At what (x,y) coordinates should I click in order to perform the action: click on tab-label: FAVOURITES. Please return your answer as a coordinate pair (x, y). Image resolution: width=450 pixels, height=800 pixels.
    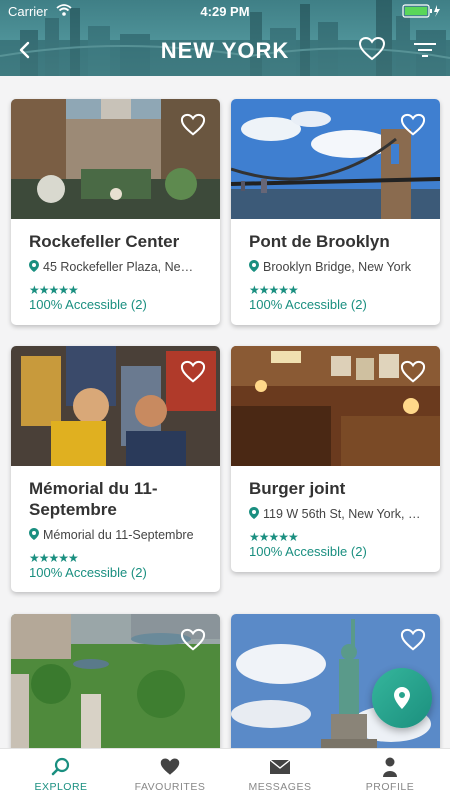
    Looking at the image, I should click on (170, 787).